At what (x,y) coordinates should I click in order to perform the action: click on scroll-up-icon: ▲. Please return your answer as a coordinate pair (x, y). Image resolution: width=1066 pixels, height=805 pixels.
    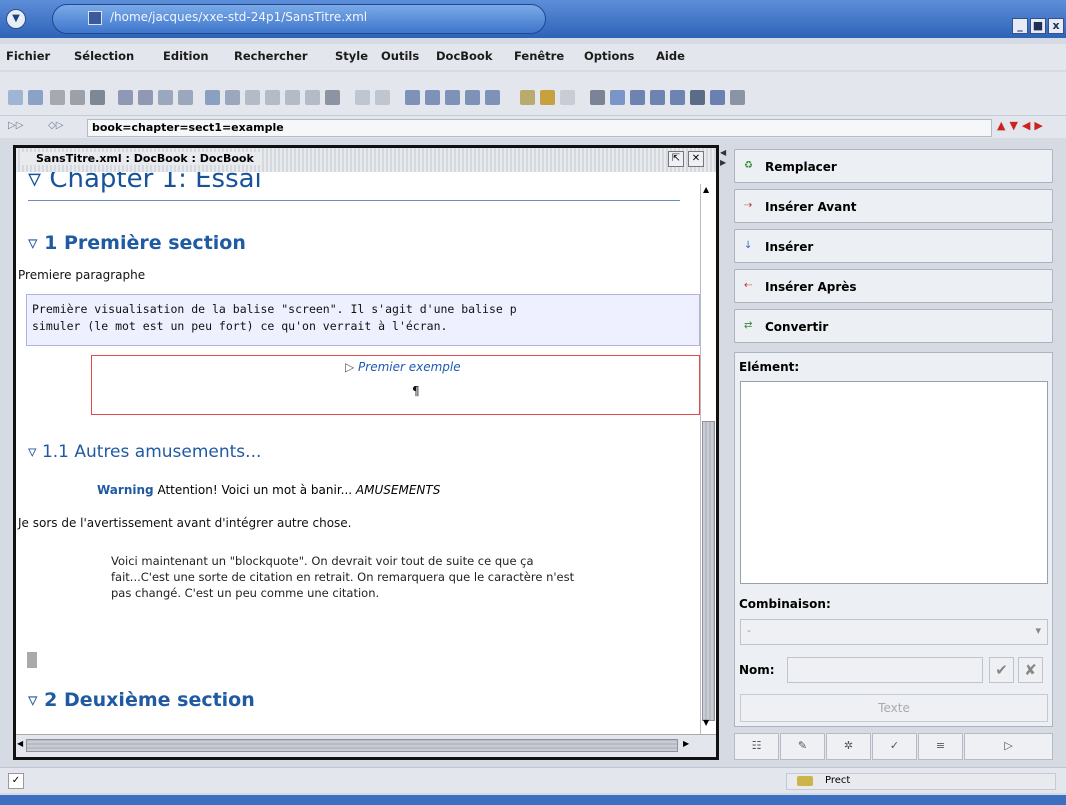
    Looking at the image, I should click on (706, 189).